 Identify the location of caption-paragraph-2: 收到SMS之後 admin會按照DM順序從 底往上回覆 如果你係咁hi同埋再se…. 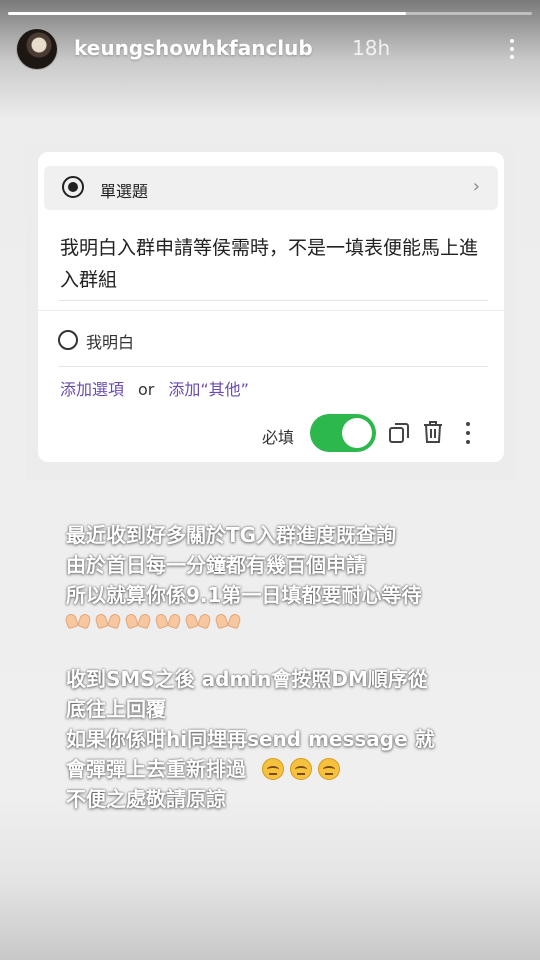
(250, 739).